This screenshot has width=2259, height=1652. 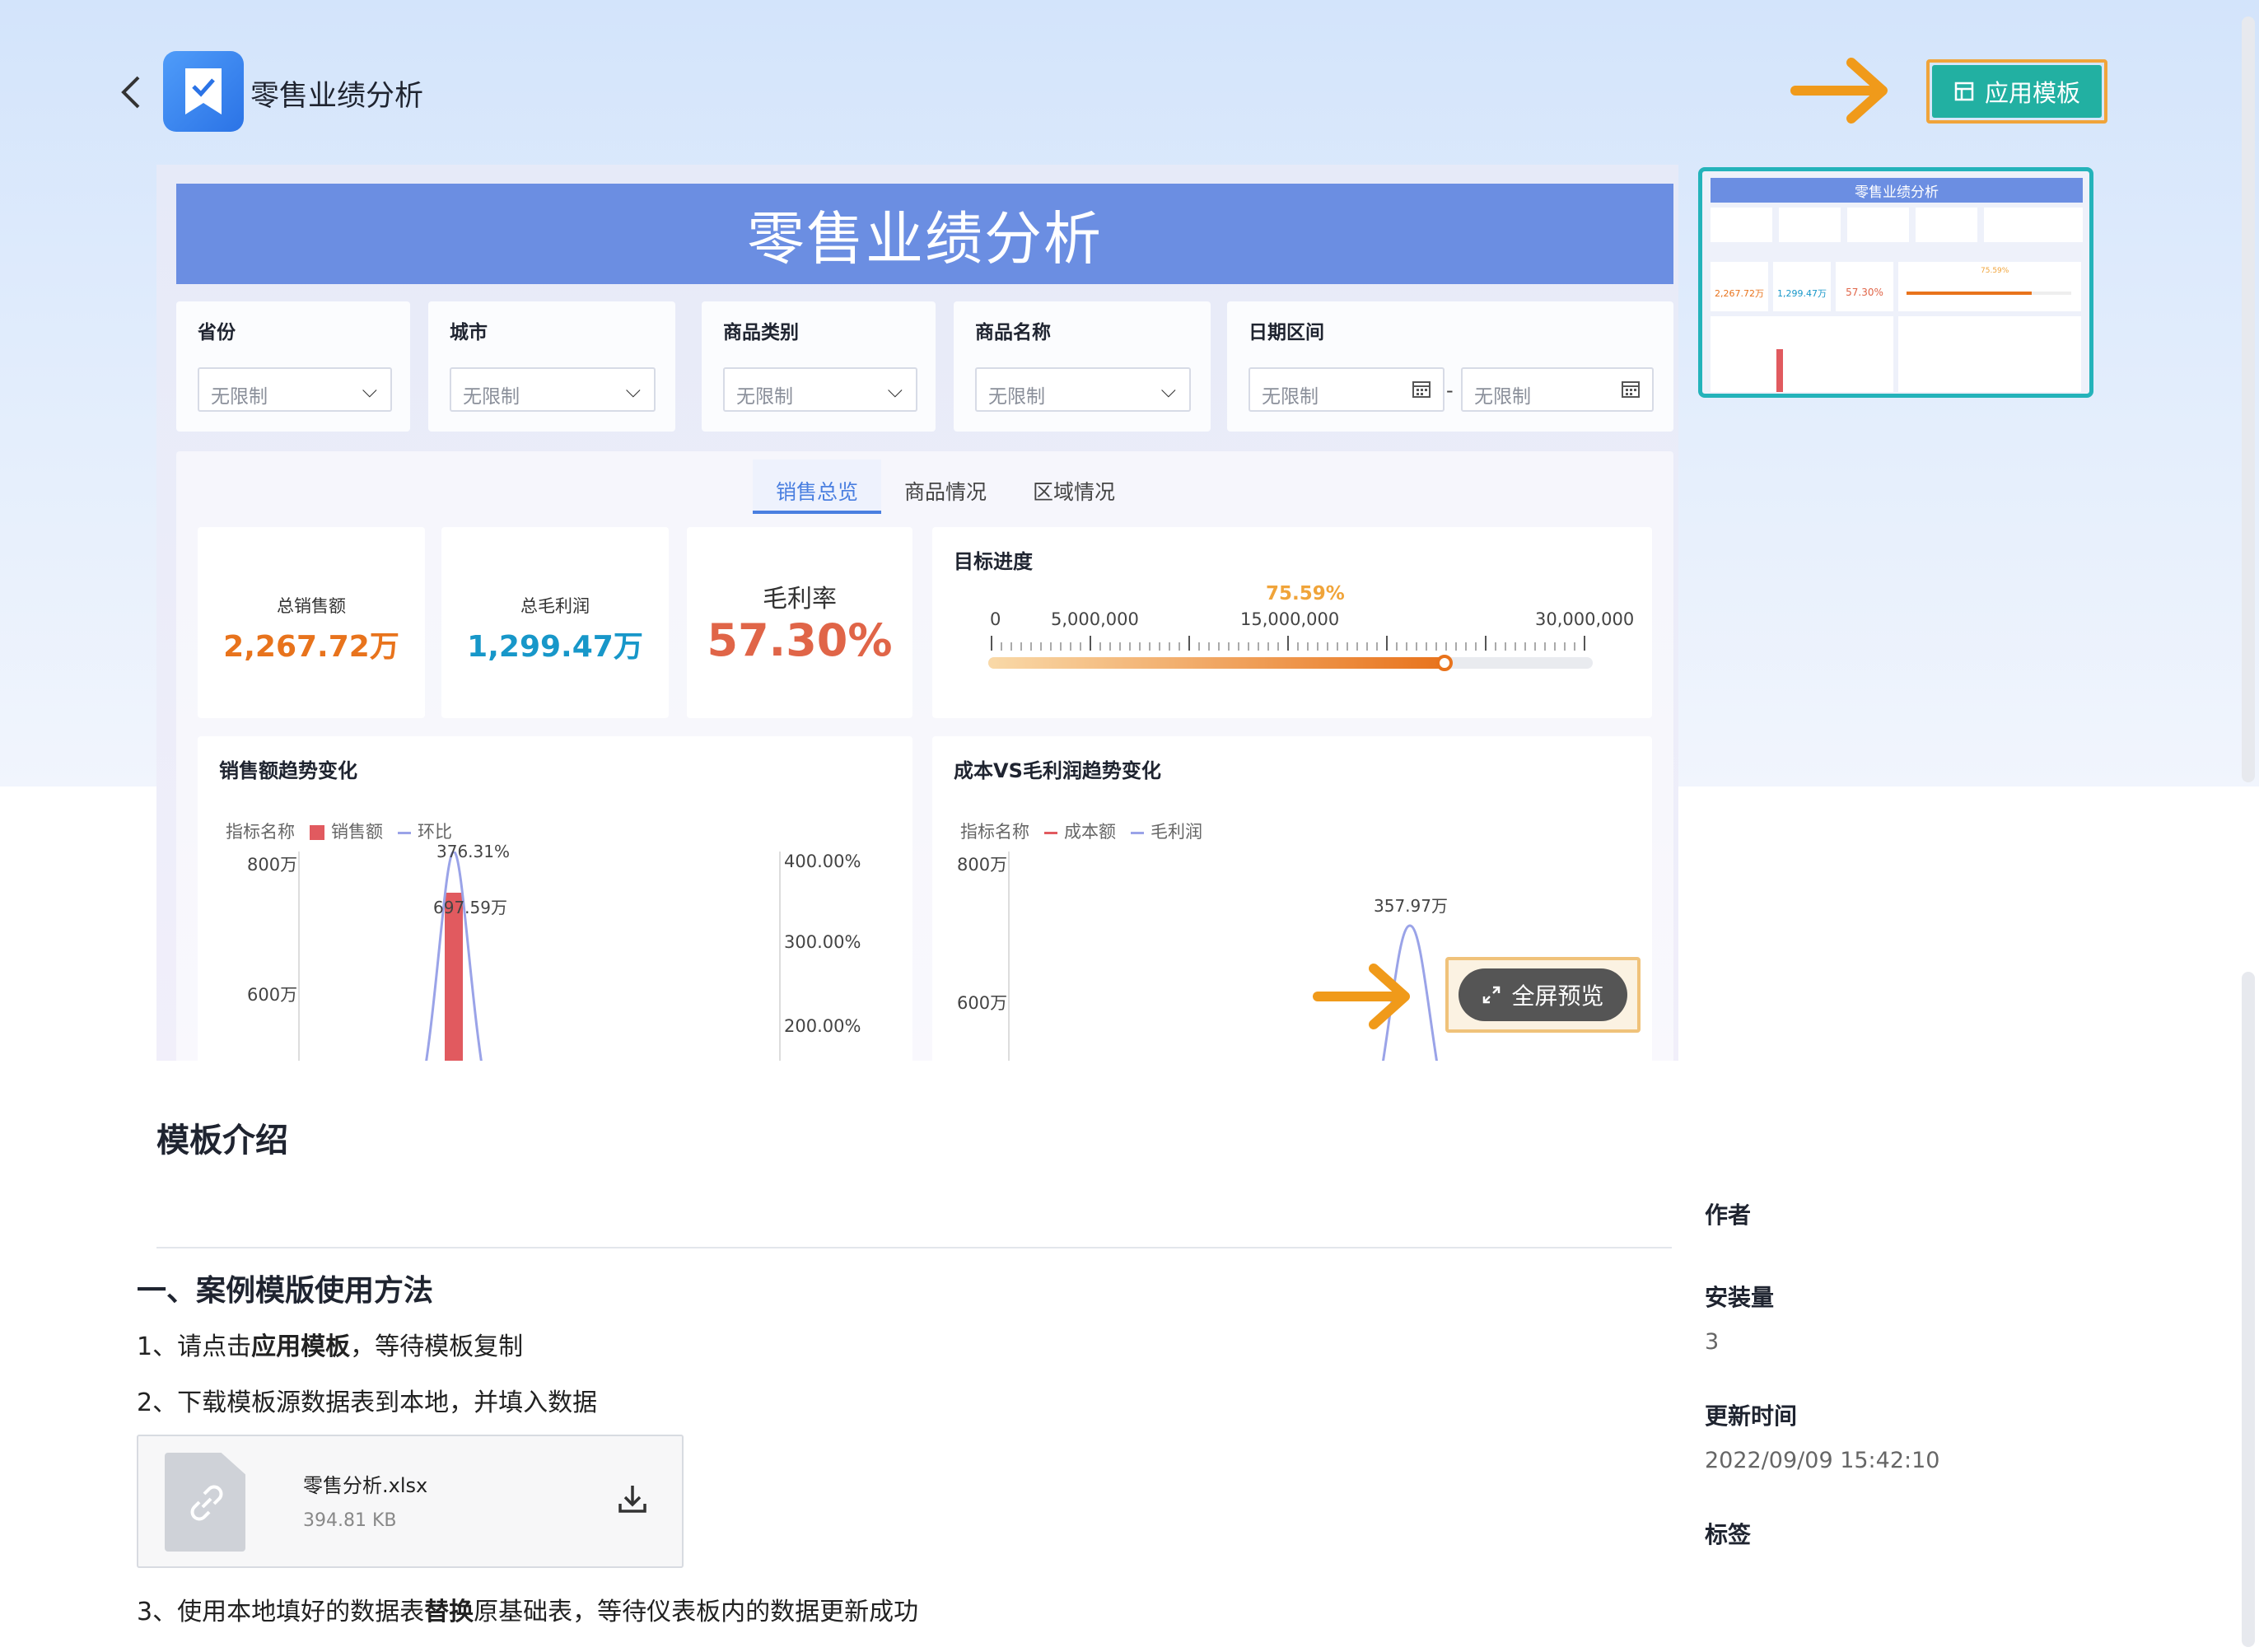 What do you see at coordinates (996, 619) in the screenshot?
I see `tick-label: 0` at bounding box center [996, 619].